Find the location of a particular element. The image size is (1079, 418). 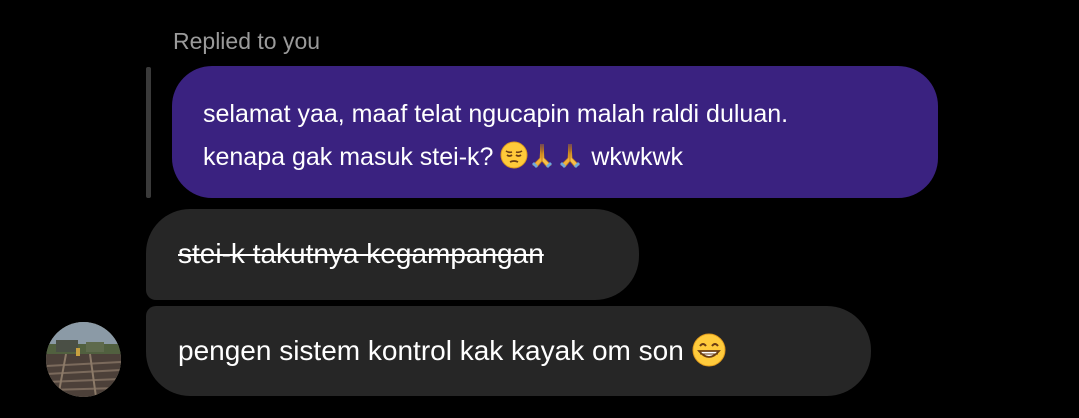

quoted-line-2: kenapa gak masuk stei-k? wkwkwk is located at coordinates (555, 157).